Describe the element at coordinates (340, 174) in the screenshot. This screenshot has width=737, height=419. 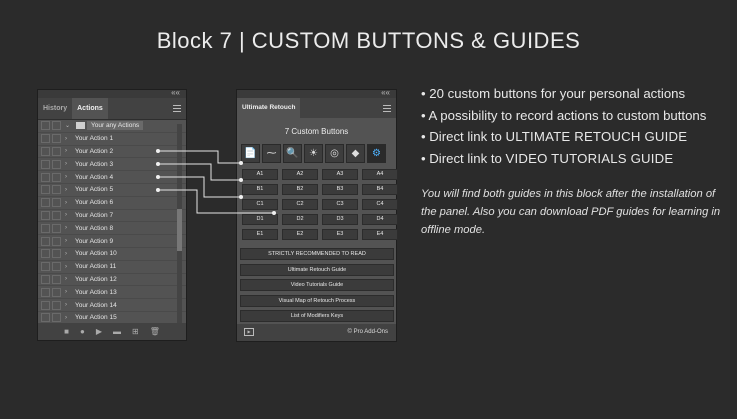
I see `custom-button: A3` at that location.